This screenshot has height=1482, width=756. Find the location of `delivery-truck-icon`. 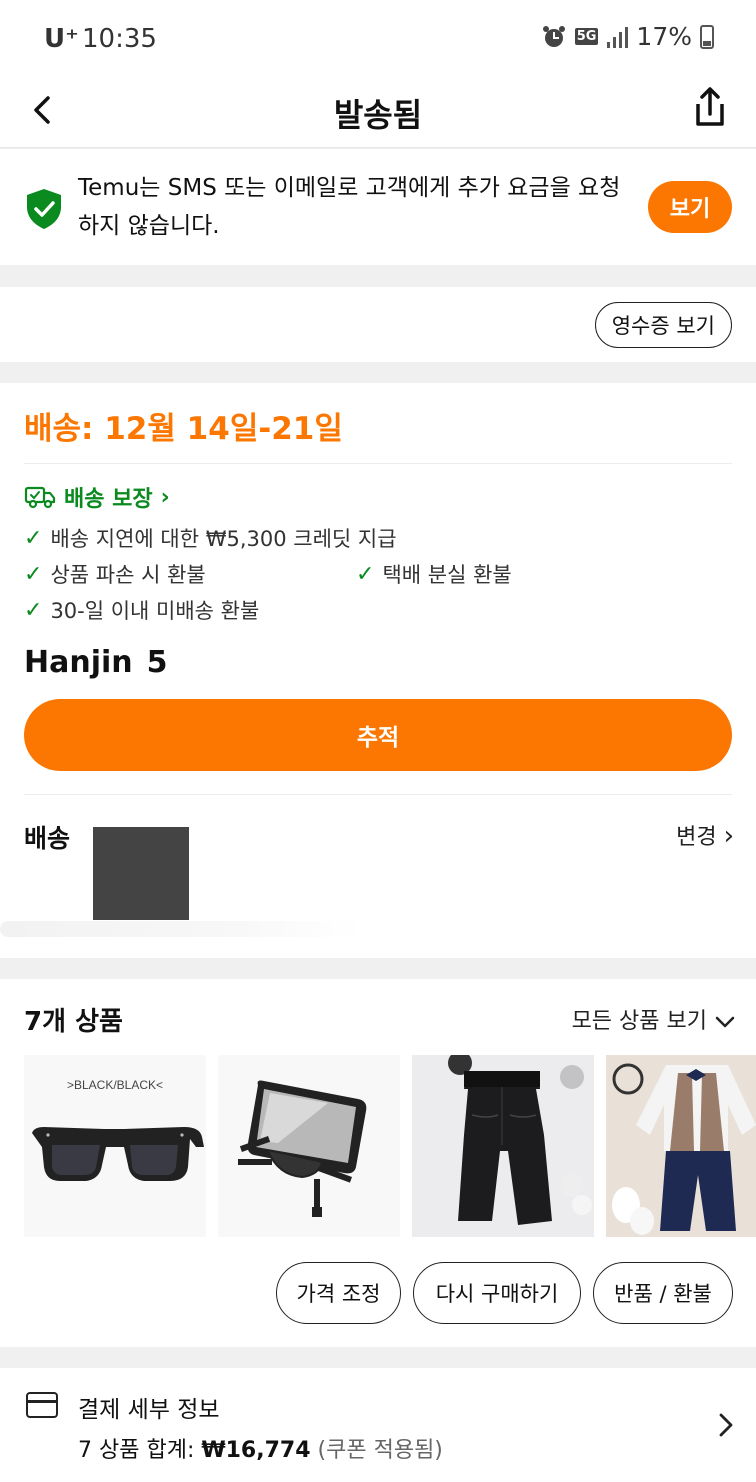

delivery-truck-icon is located at coordinates (40, 497).